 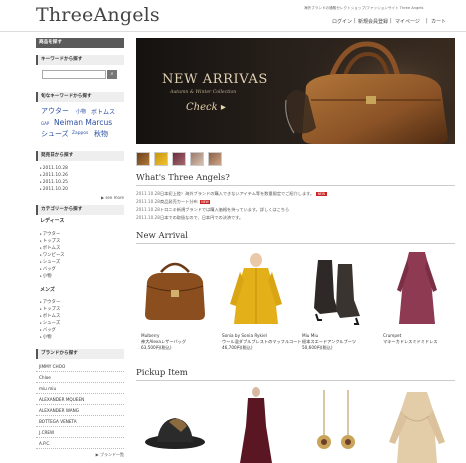 What do you see at coordinates (46, 337) in the screenshot?
I see `mens-category-item: 小物` at bounding box center [46, 337].